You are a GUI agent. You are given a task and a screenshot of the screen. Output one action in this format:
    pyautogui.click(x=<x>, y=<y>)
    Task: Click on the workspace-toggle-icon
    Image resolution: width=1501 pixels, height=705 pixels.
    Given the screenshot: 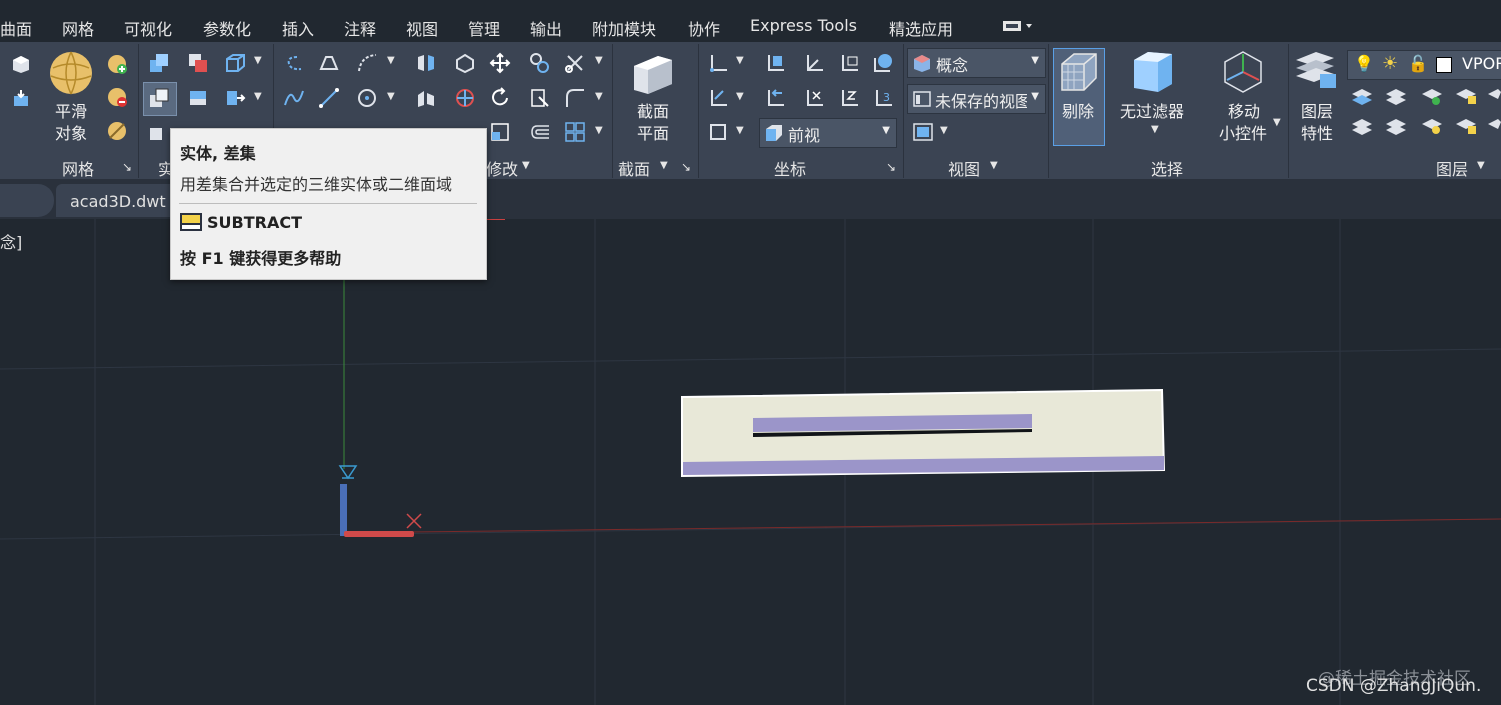 What is the action you would take?
    pyautogui.click(x=1019, y=26)
    